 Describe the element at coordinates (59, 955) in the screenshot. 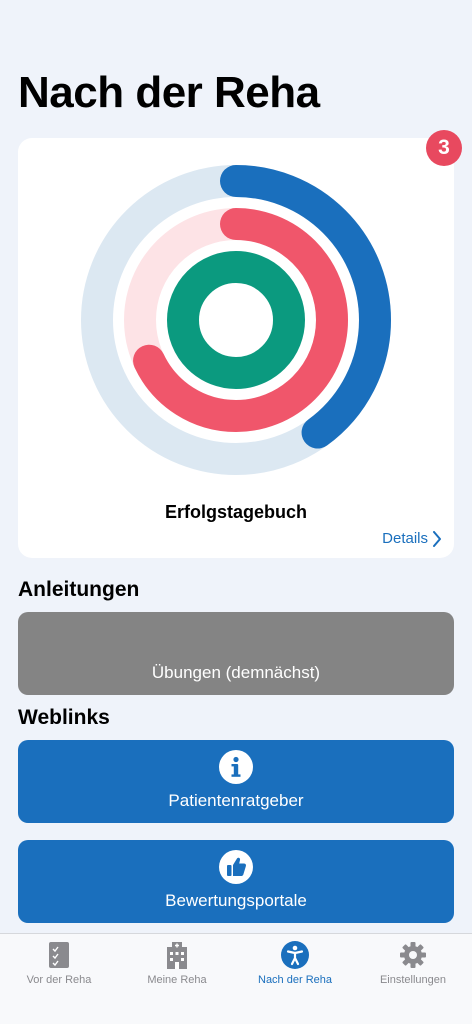

I see `checklist-icon` at that location.